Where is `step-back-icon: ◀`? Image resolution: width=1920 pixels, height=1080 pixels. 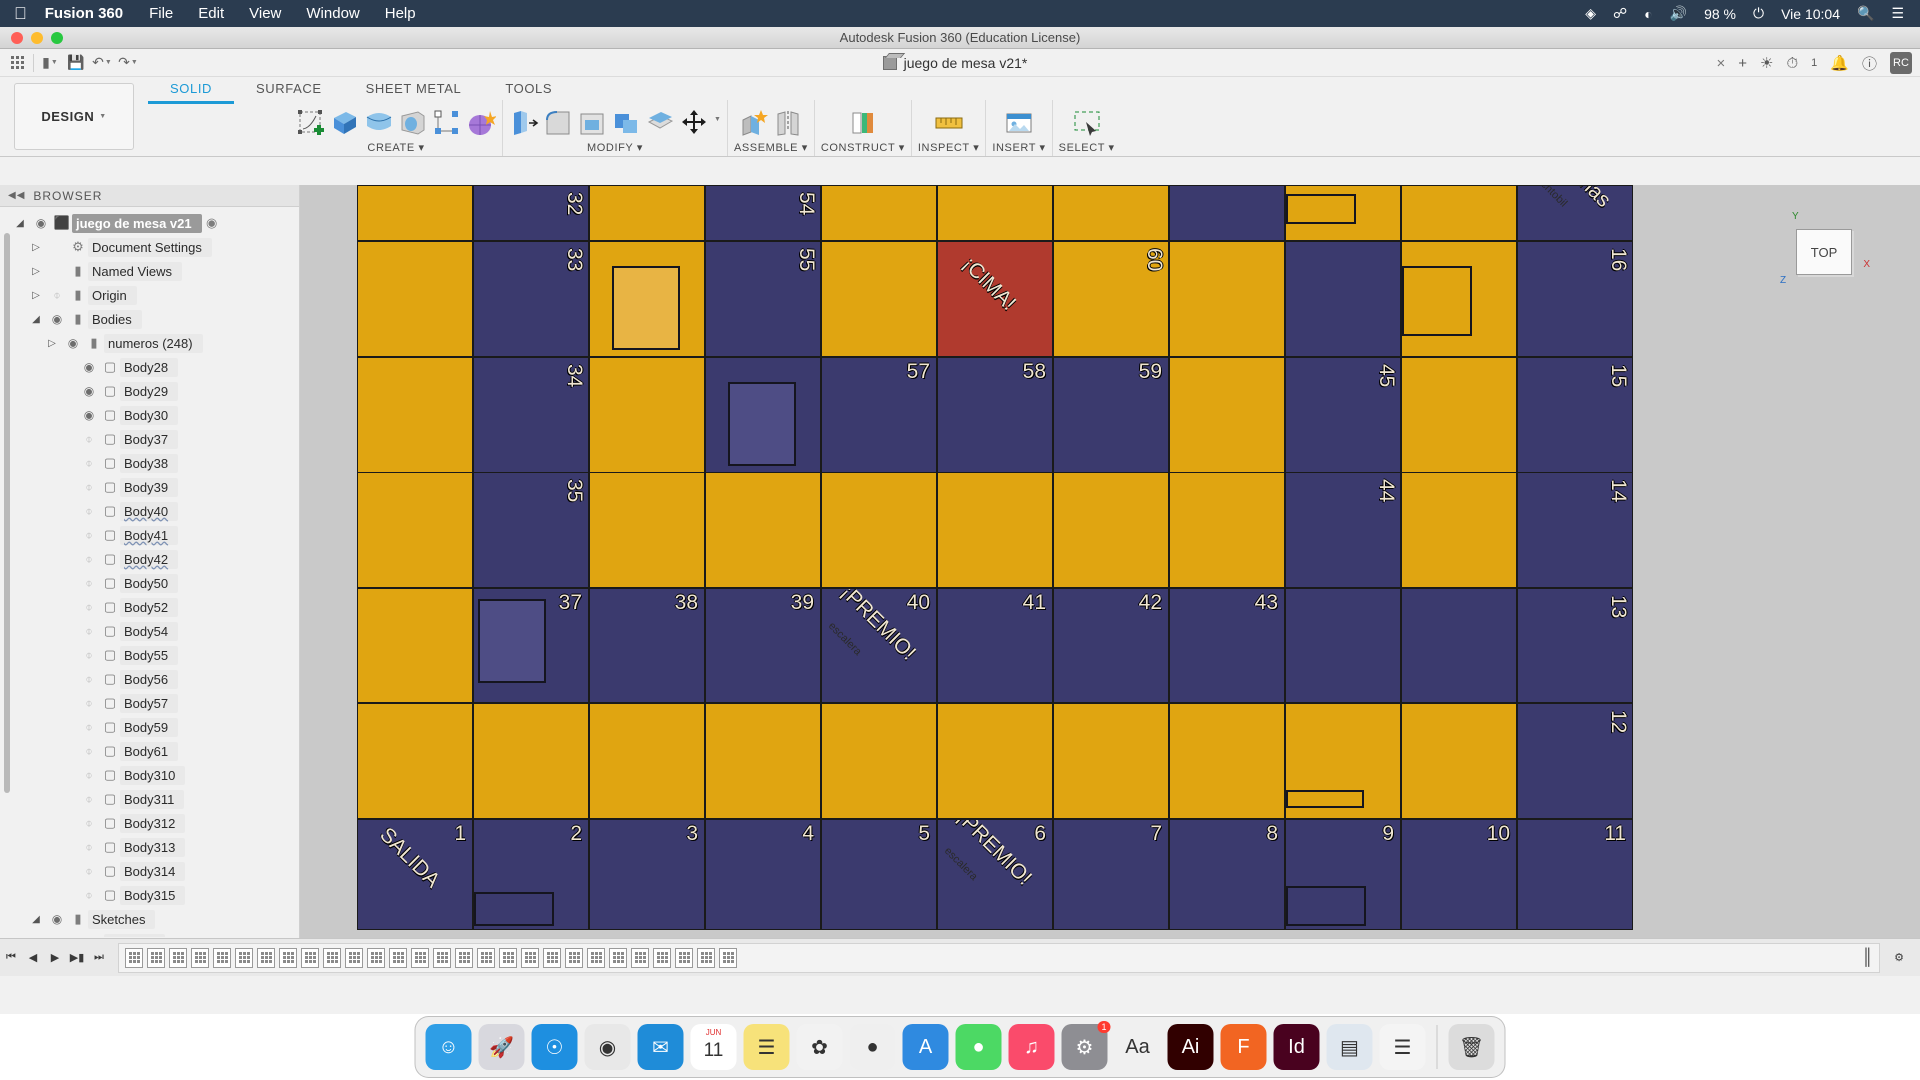
step-back-icon: ◀ is located at coordinates (33, 958).